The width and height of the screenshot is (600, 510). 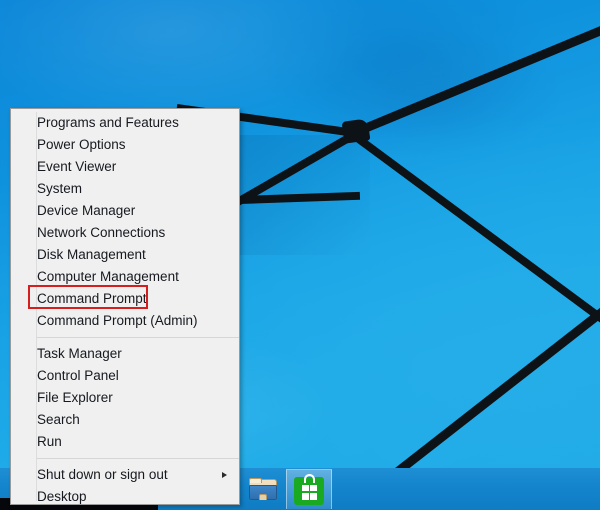 What do you see at coordinates (356, 131) in the screenshot?
I see `wallpaper-strut-hub` at bounding box center [356, 131].